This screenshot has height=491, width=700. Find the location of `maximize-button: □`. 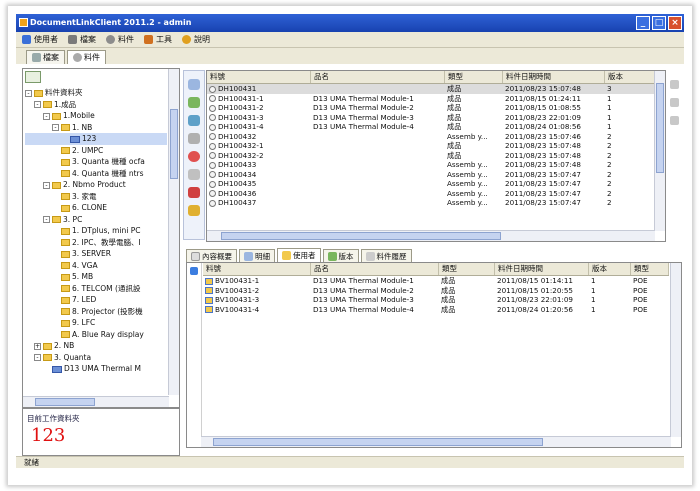

maximize-button: □ is located at coordinates (659, 23).